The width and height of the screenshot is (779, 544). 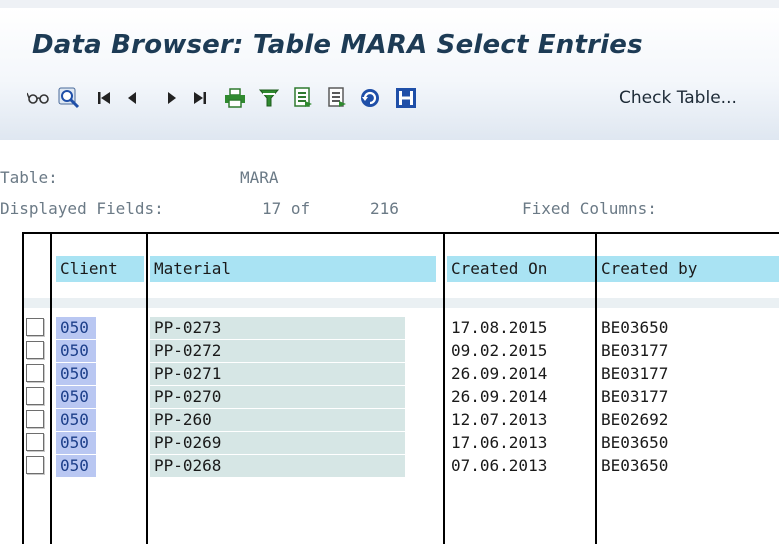 What do you see at coordinates (277, 397) in the screenshot?
I see `cell-material: PP-0270` at bounding box center [277, 397].